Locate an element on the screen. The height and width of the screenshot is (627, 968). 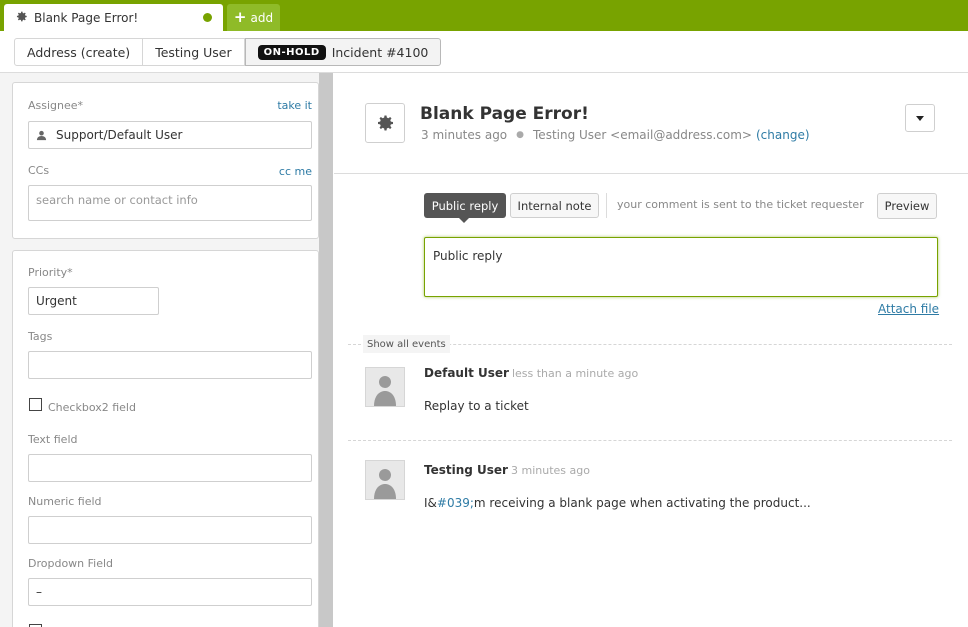
unsaved-dot-icon is located at coordinates (207, 17).